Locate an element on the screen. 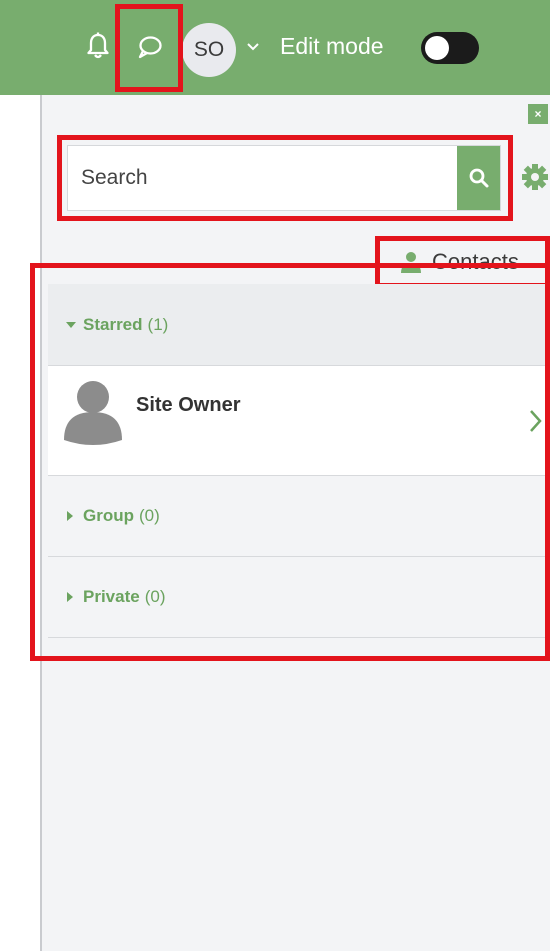 The width and height of the screenshot is (550, 951). contacts-link: Contacts is located at coordinates (459, 262).